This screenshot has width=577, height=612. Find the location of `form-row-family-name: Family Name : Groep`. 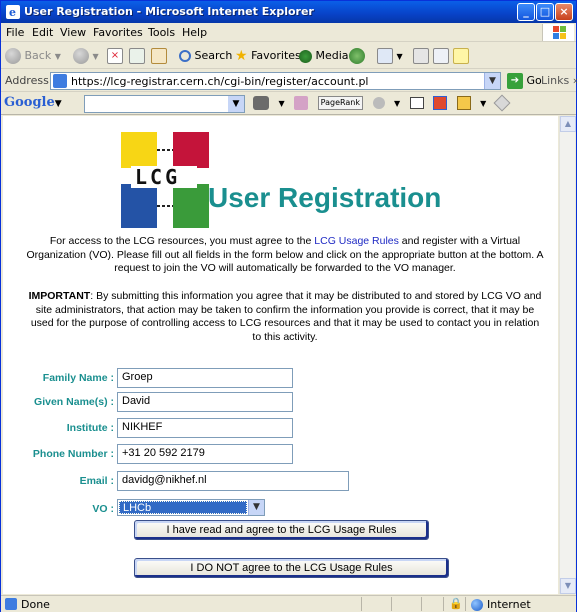

form-row-family-name: Family Name : Groep is located at coordinates (280, 379).